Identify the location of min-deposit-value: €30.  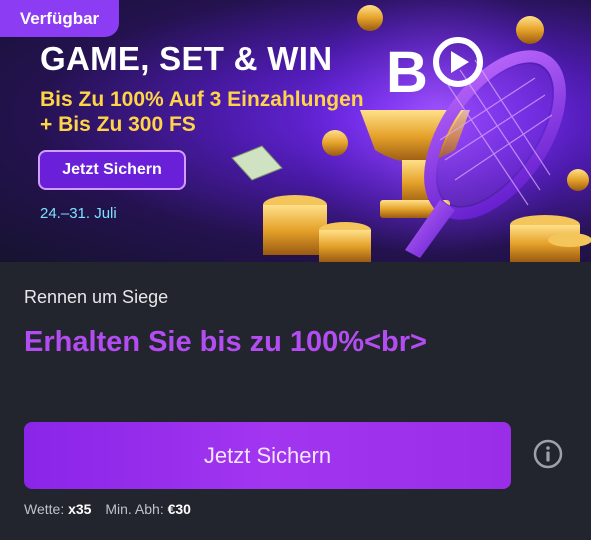
(179, 509).